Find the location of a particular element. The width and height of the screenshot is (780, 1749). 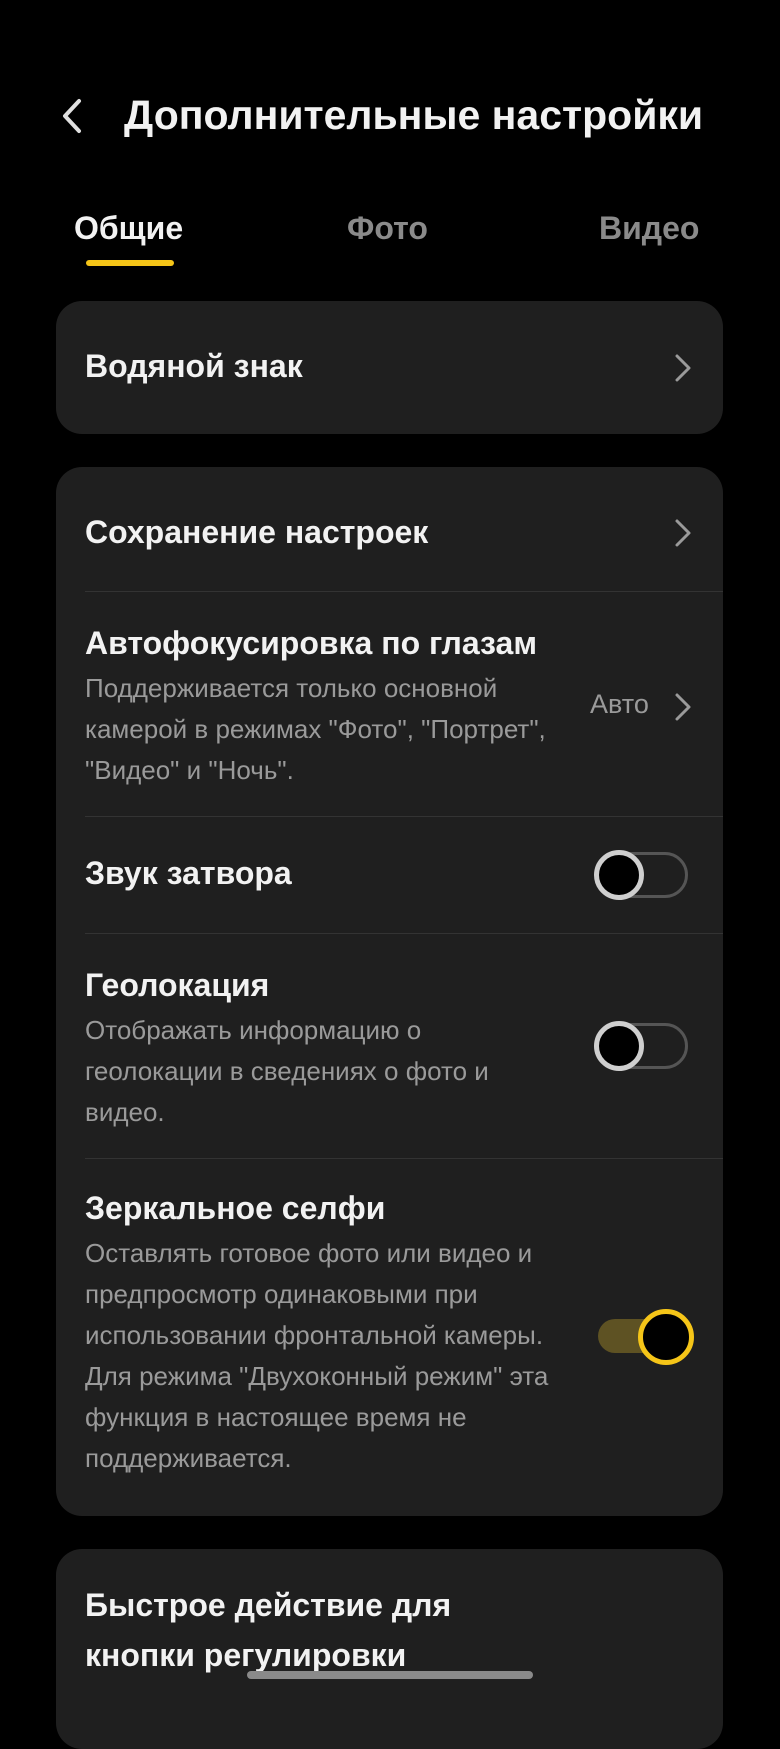

quick-action-title-line1: Быстрое действие для is located at coordinates (268, 1605).